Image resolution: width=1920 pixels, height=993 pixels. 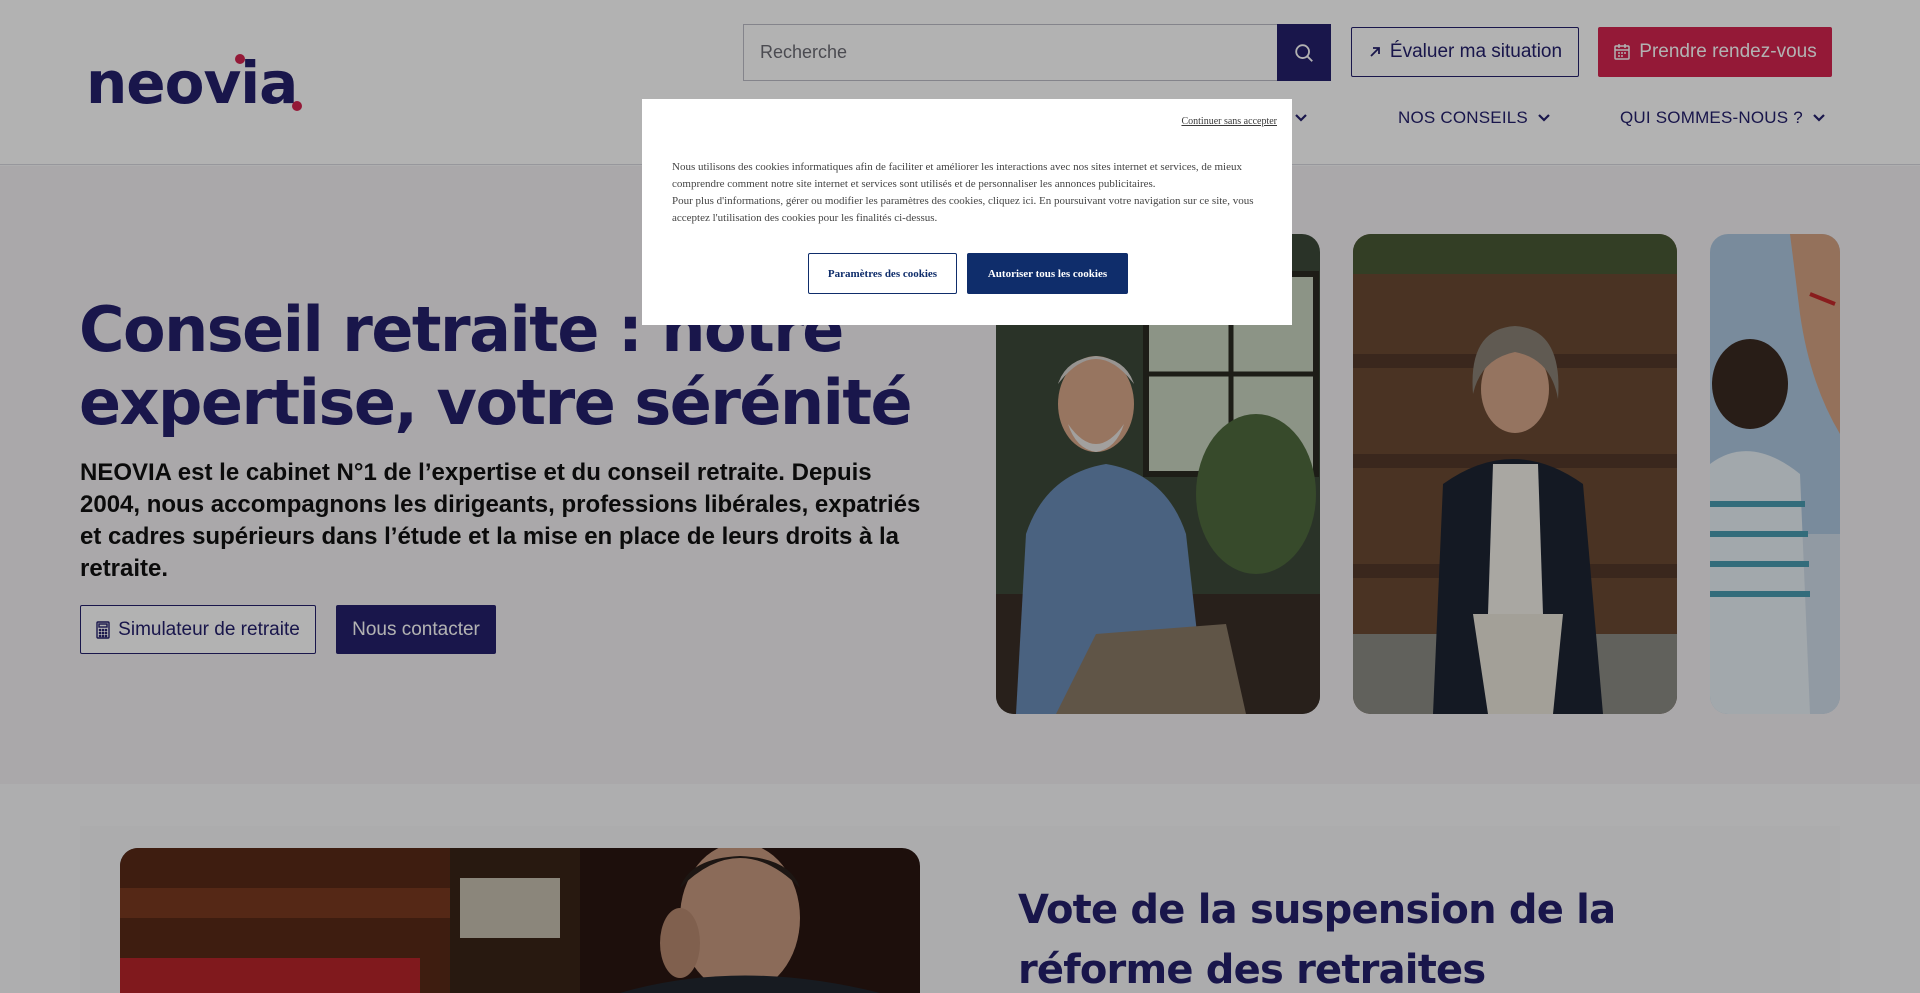 I want to click on accept-all-label: Autoriser tous les cookies, so click(x=1047, y=273).